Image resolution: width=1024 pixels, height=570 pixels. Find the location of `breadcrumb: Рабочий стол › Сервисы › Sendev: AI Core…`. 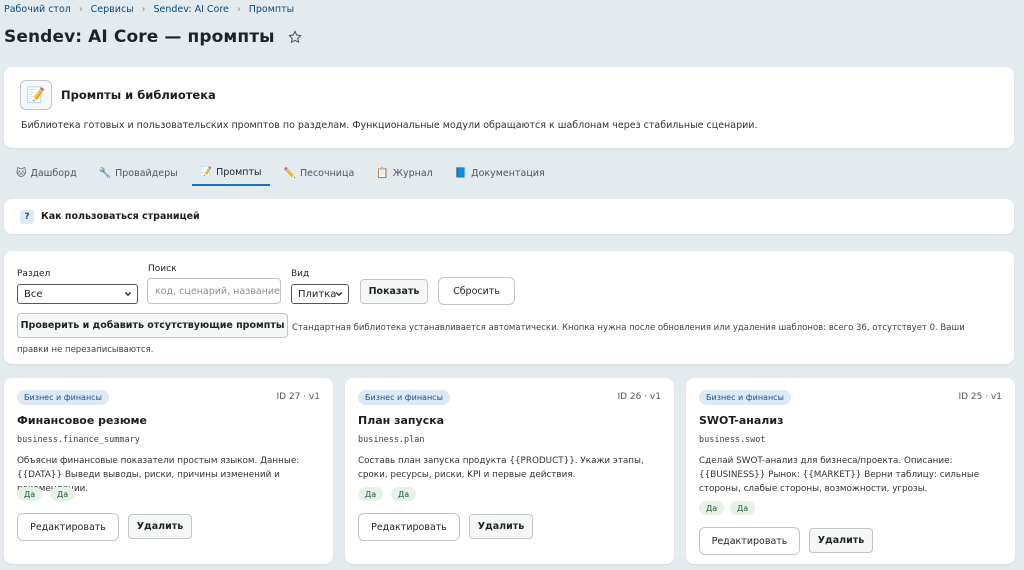

breadcrumb: Рабочий стол › Сервисы › Sendev: AI Core… is located at coordinates (149, 9).